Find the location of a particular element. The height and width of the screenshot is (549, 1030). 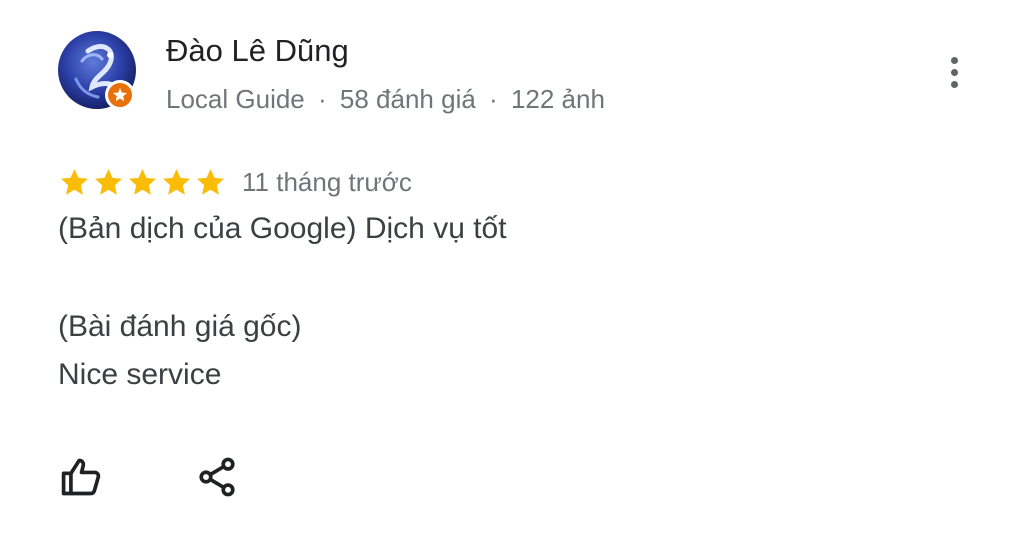

share-button is located at coordinates (217, 477).